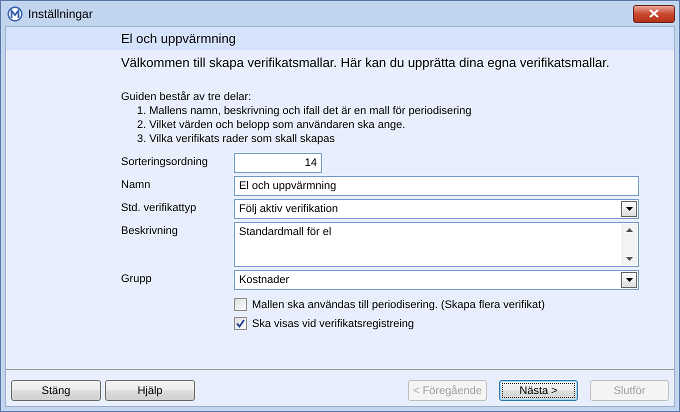 This screenshot has width=680, height=412. Describe the element at coordinates (136, 185) in the screenshot. I see `field-label: Namn` at that location.